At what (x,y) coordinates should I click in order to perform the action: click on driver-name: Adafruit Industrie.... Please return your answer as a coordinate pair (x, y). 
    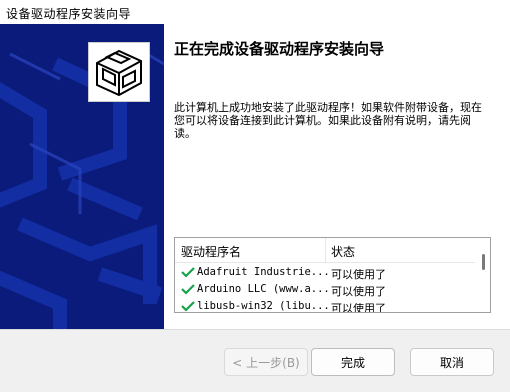
    Looking at the image, I should click on (263, 272).